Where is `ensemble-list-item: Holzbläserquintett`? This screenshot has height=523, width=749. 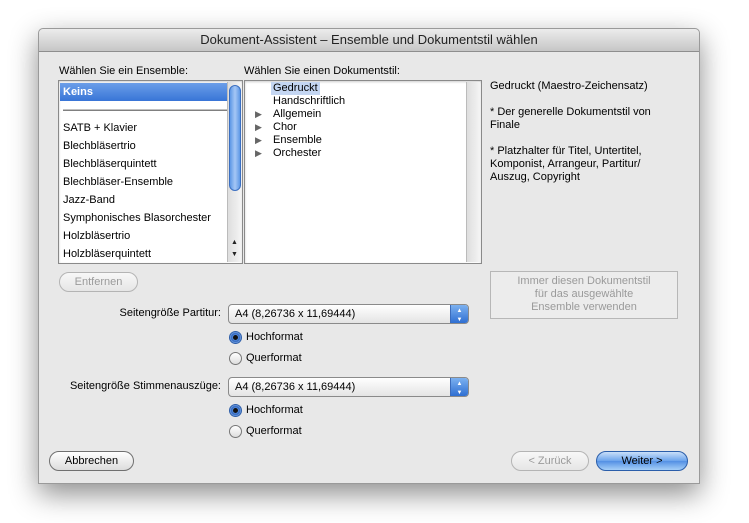
ensemble-list-item: Holzbläserquintett is located at coordinates (143, 254).